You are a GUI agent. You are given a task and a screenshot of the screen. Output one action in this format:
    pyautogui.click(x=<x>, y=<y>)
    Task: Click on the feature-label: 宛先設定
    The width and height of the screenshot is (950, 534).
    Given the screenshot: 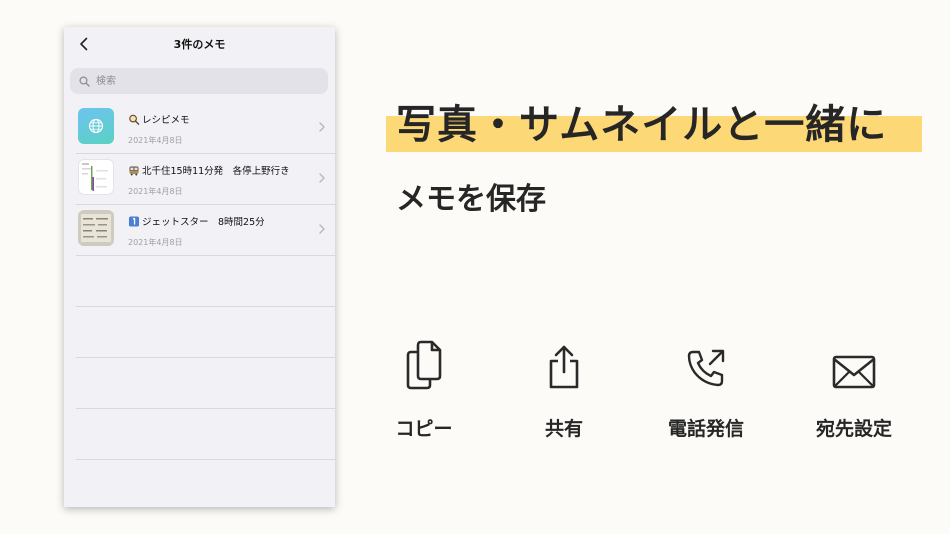 What is the action you would take?
    pyautogui.click(x=853, y=429)
    